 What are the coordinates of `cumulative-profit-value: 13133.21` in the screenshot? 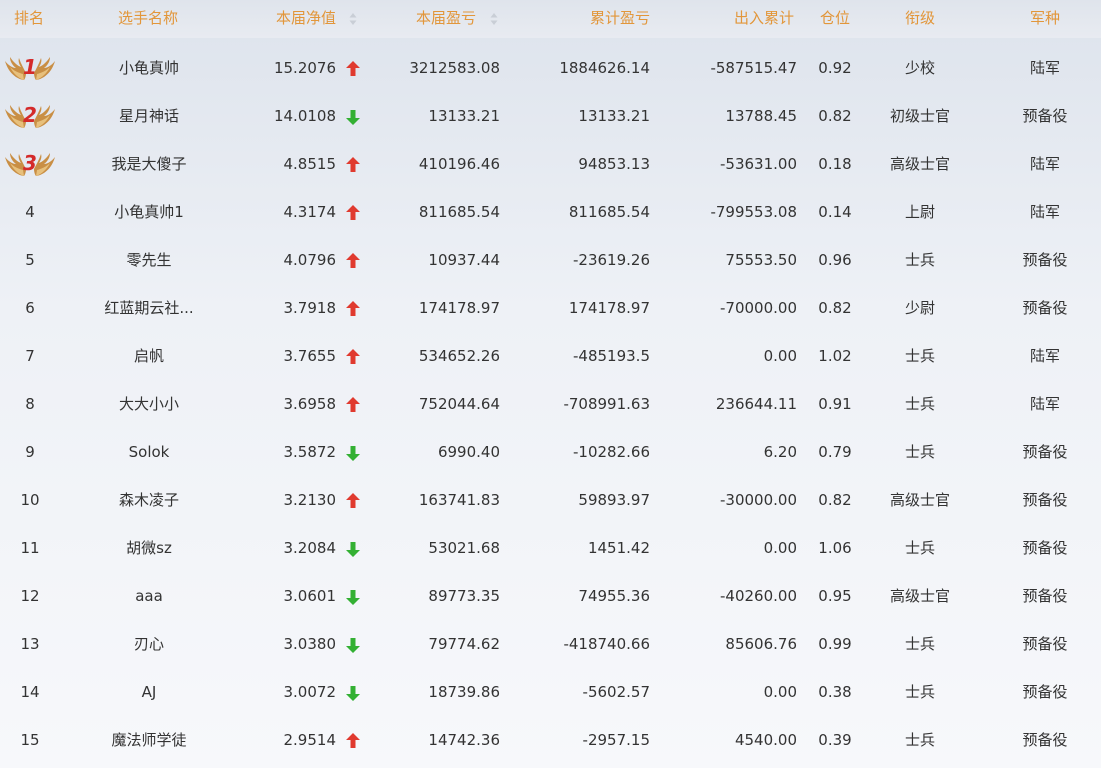 It's located at (614, 116).